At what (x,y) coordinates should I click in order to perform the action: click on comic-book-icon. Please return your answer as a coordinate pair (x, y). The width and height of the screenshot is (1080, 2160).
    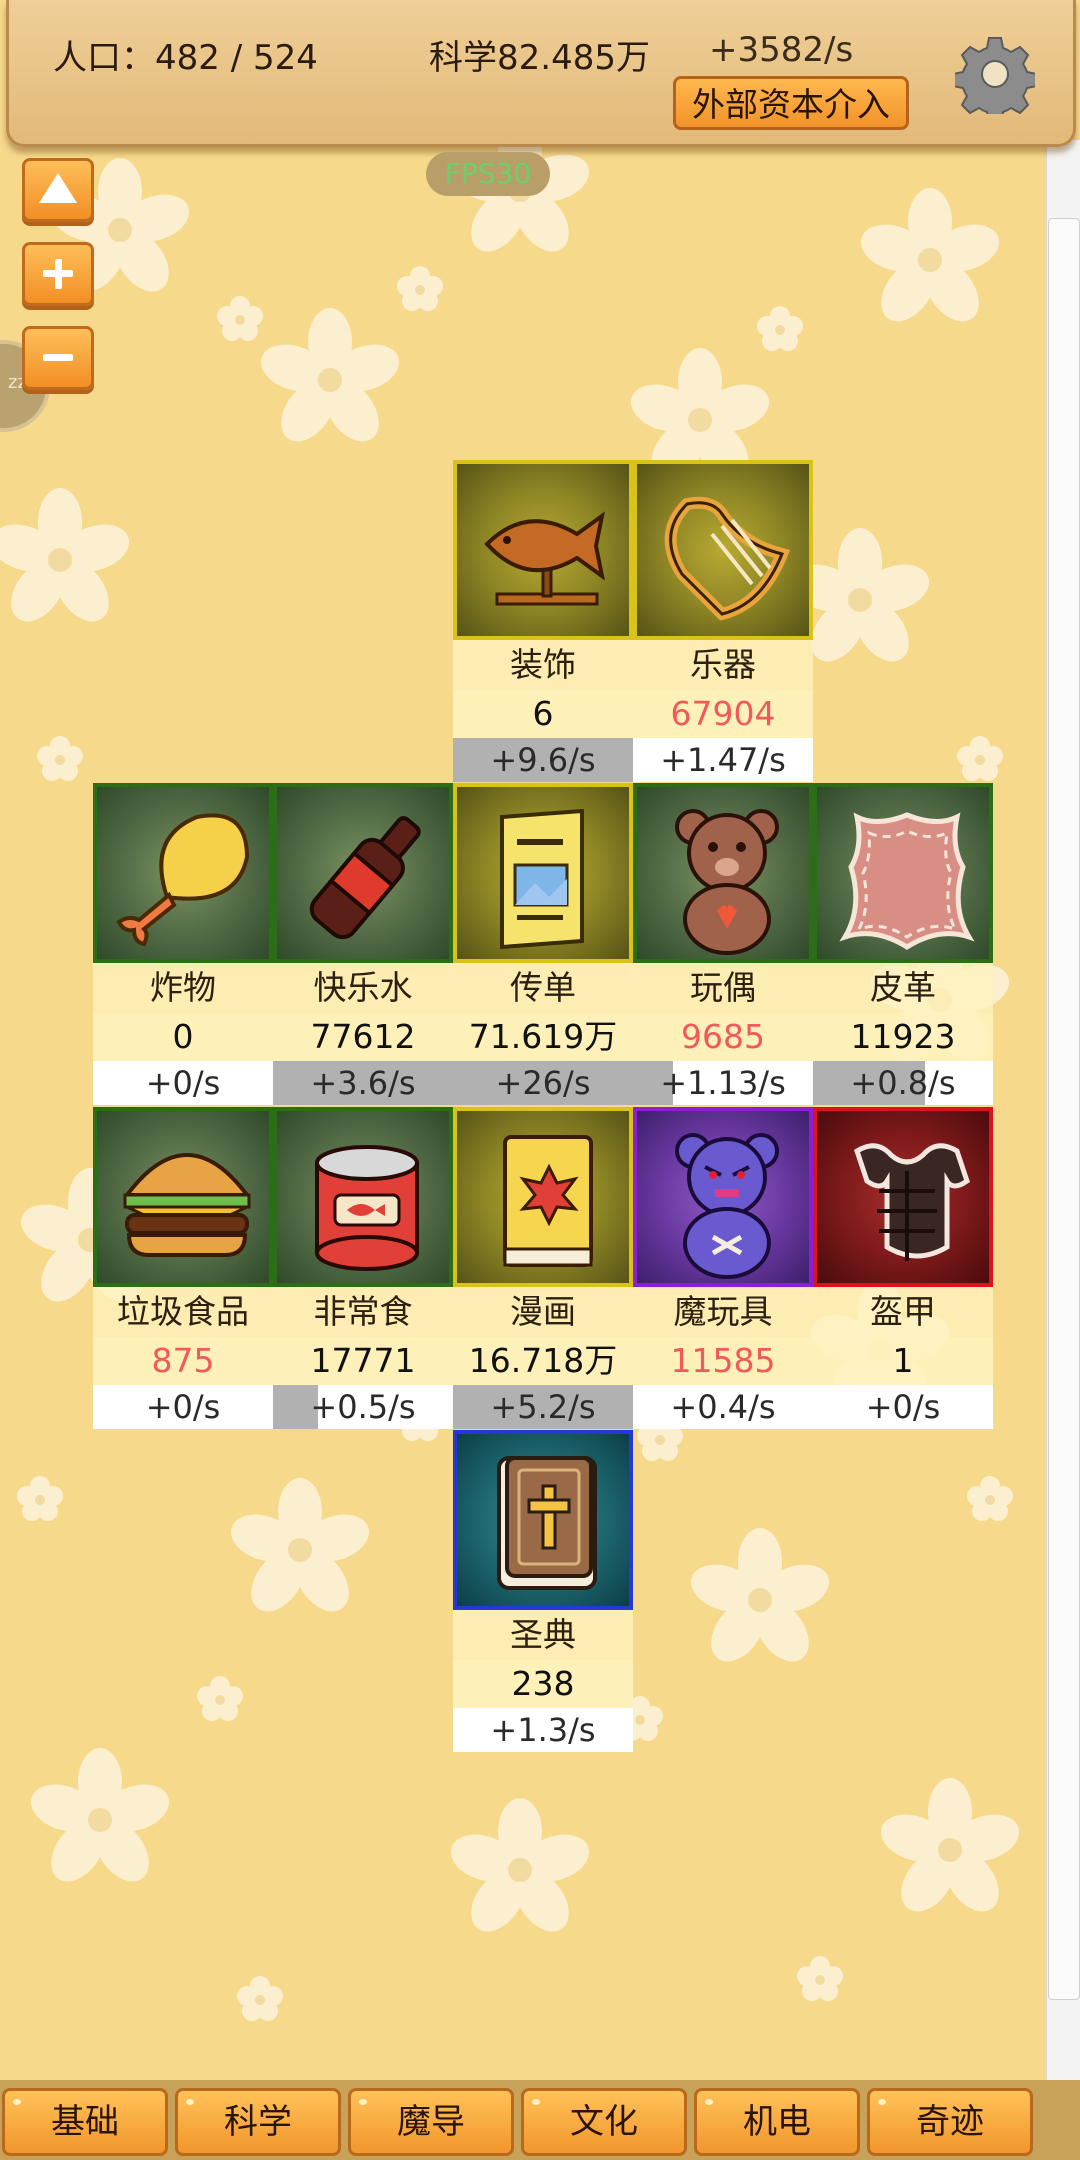
    Looking at the image, I should click on (548, 1201).